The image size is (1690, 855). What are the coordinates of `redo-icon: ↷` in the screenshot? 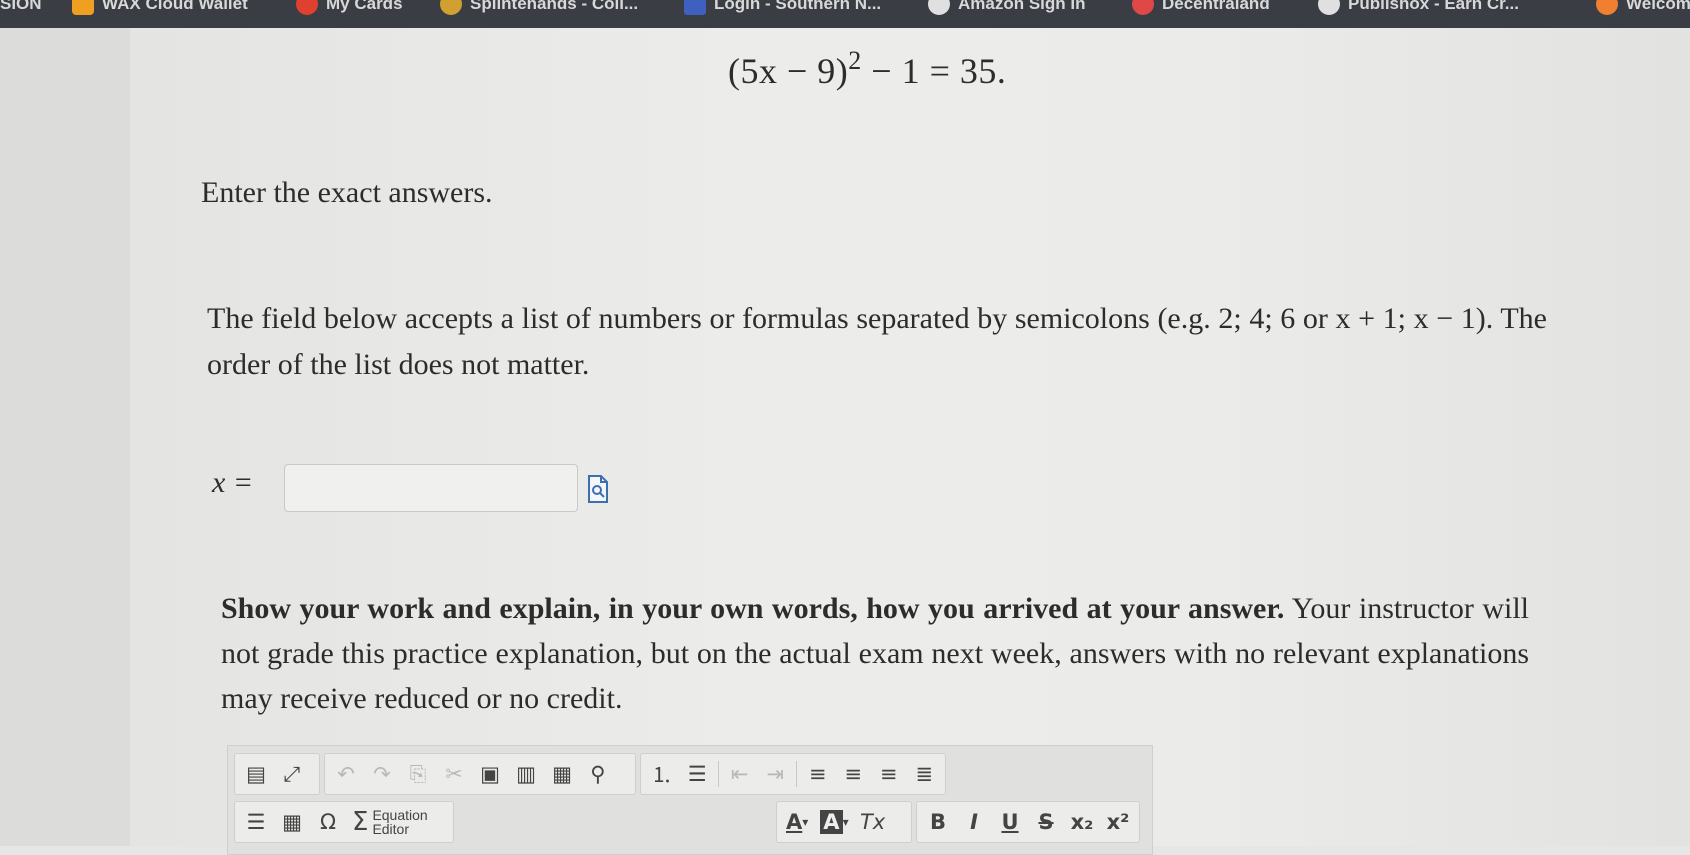 It's located at (382, 774).